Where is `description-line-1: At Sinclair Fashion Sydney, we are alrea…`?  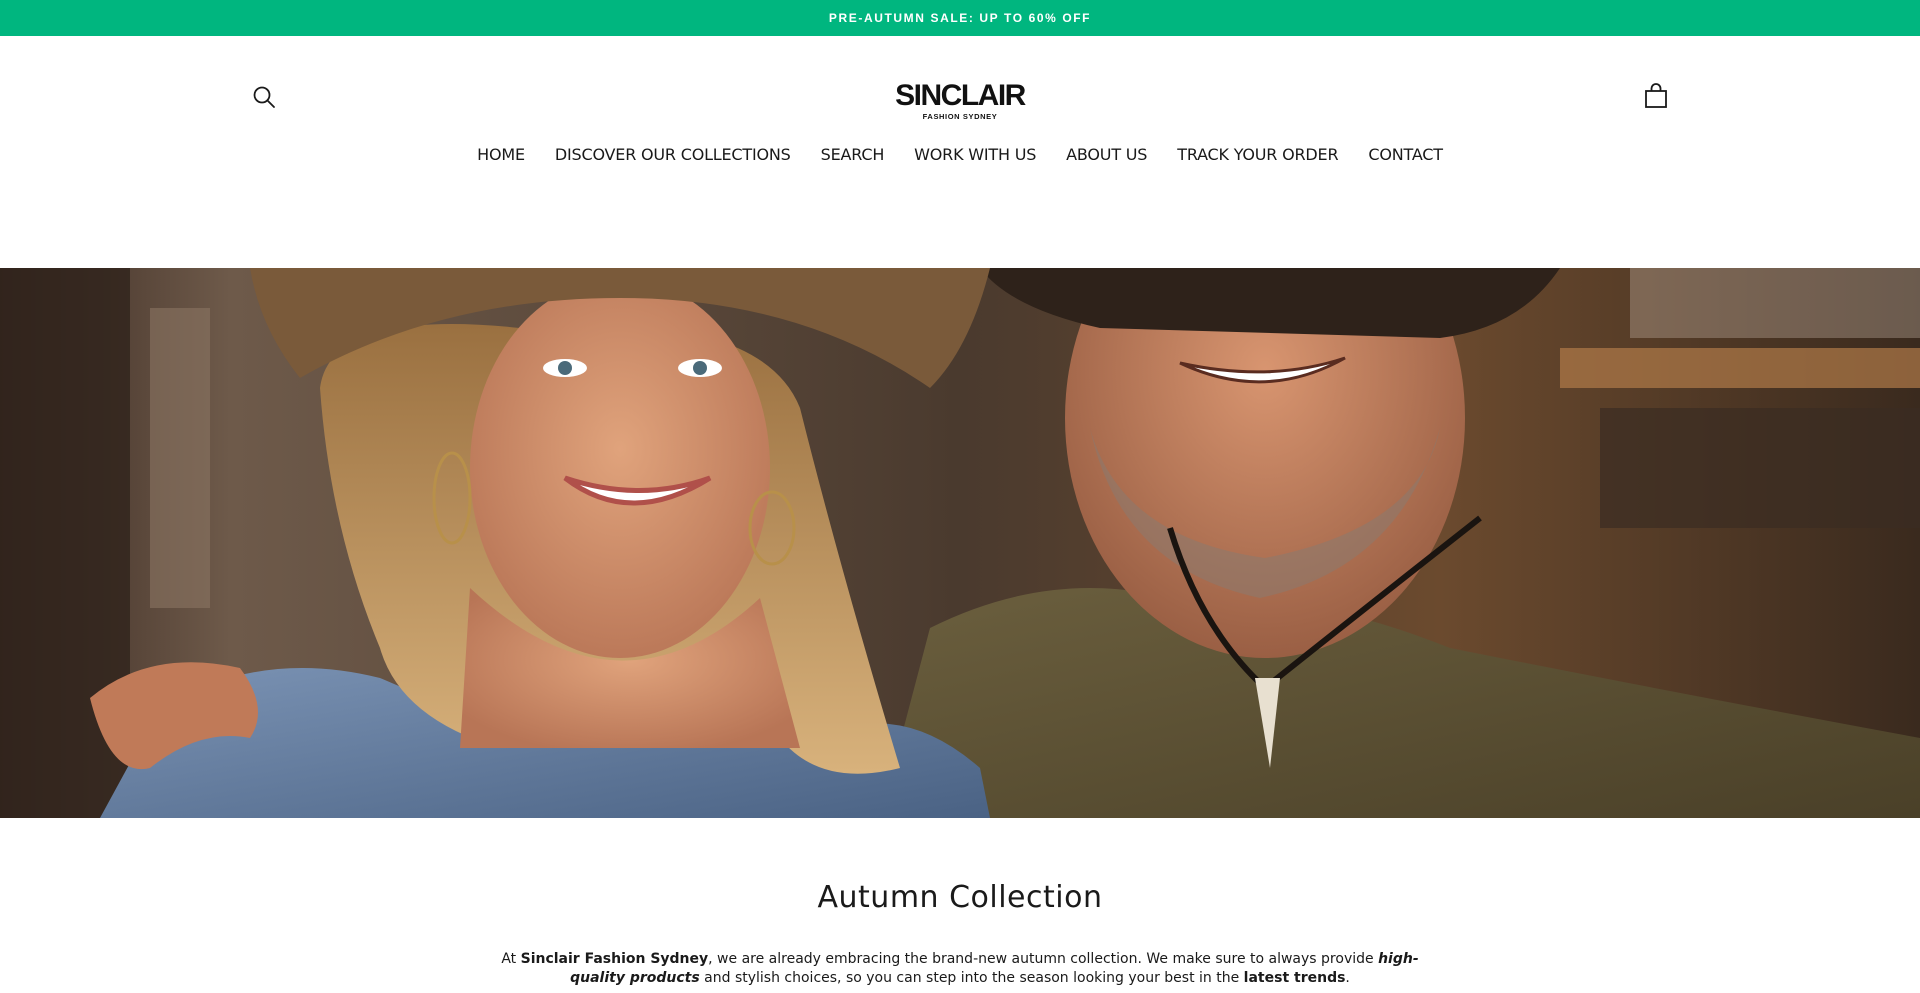 description-line-1: At Sinclair Fashion Sydney, we are alrea… is located at coordinates (960, 959).